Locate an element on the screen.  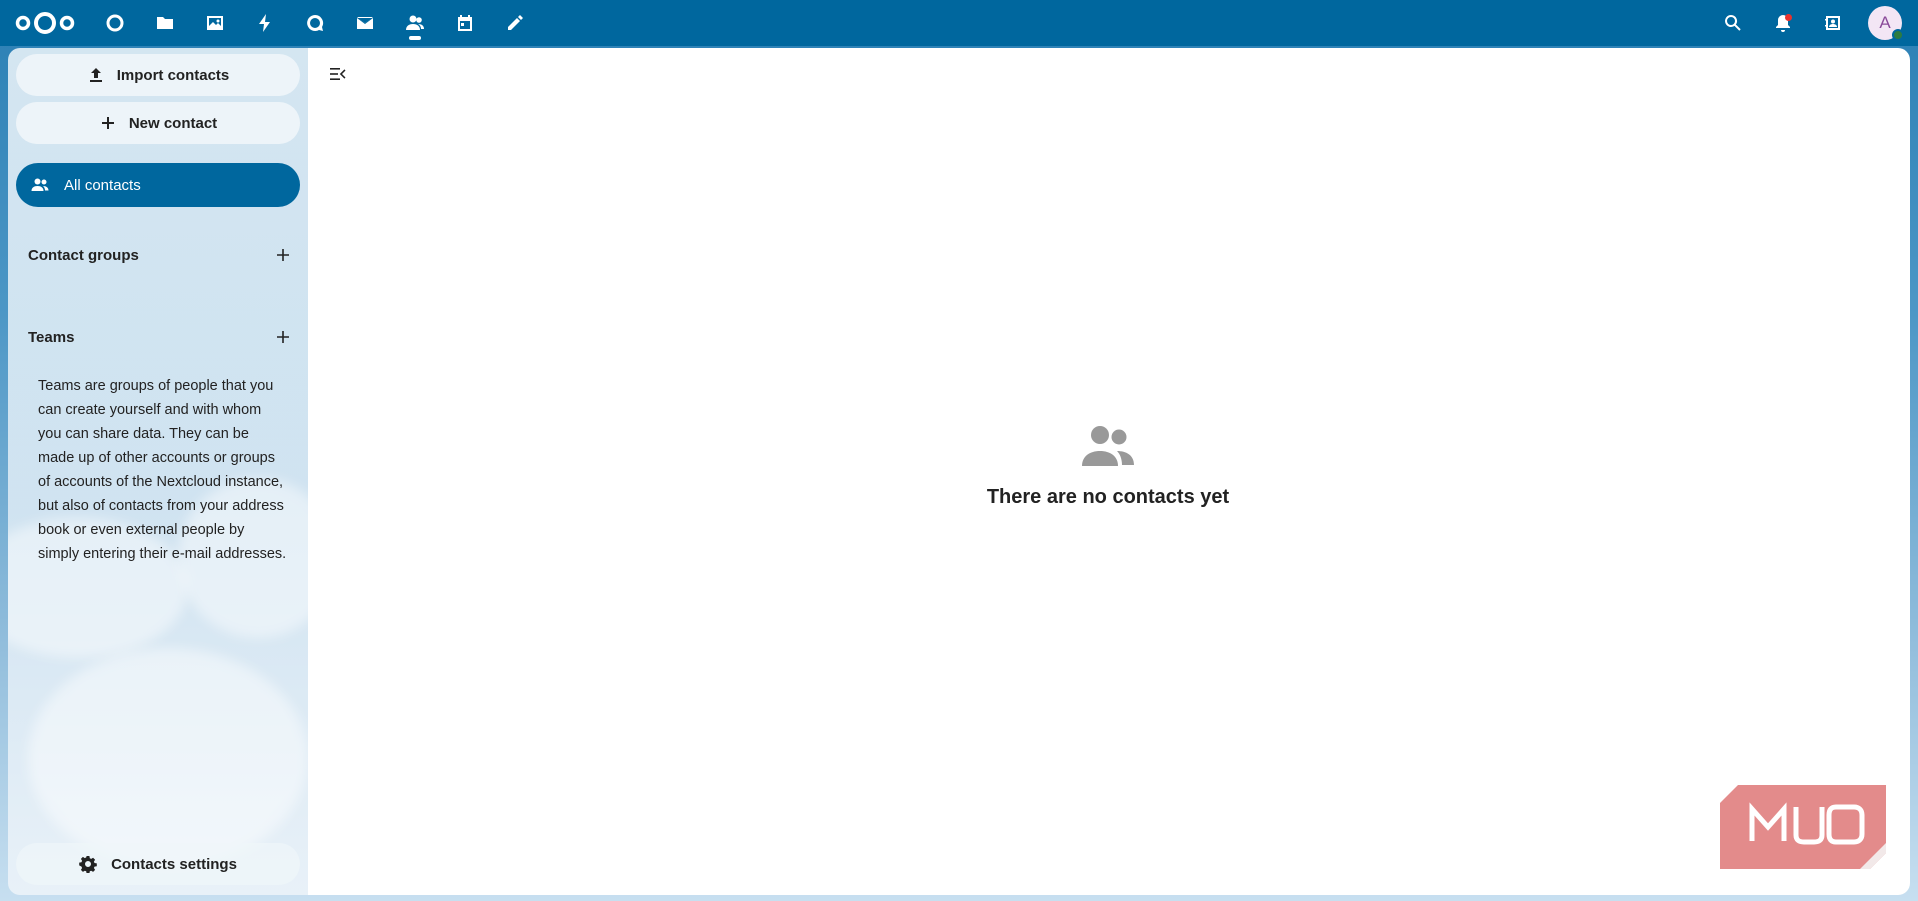
nextcloud-logo is located at coordinates (45, 23).